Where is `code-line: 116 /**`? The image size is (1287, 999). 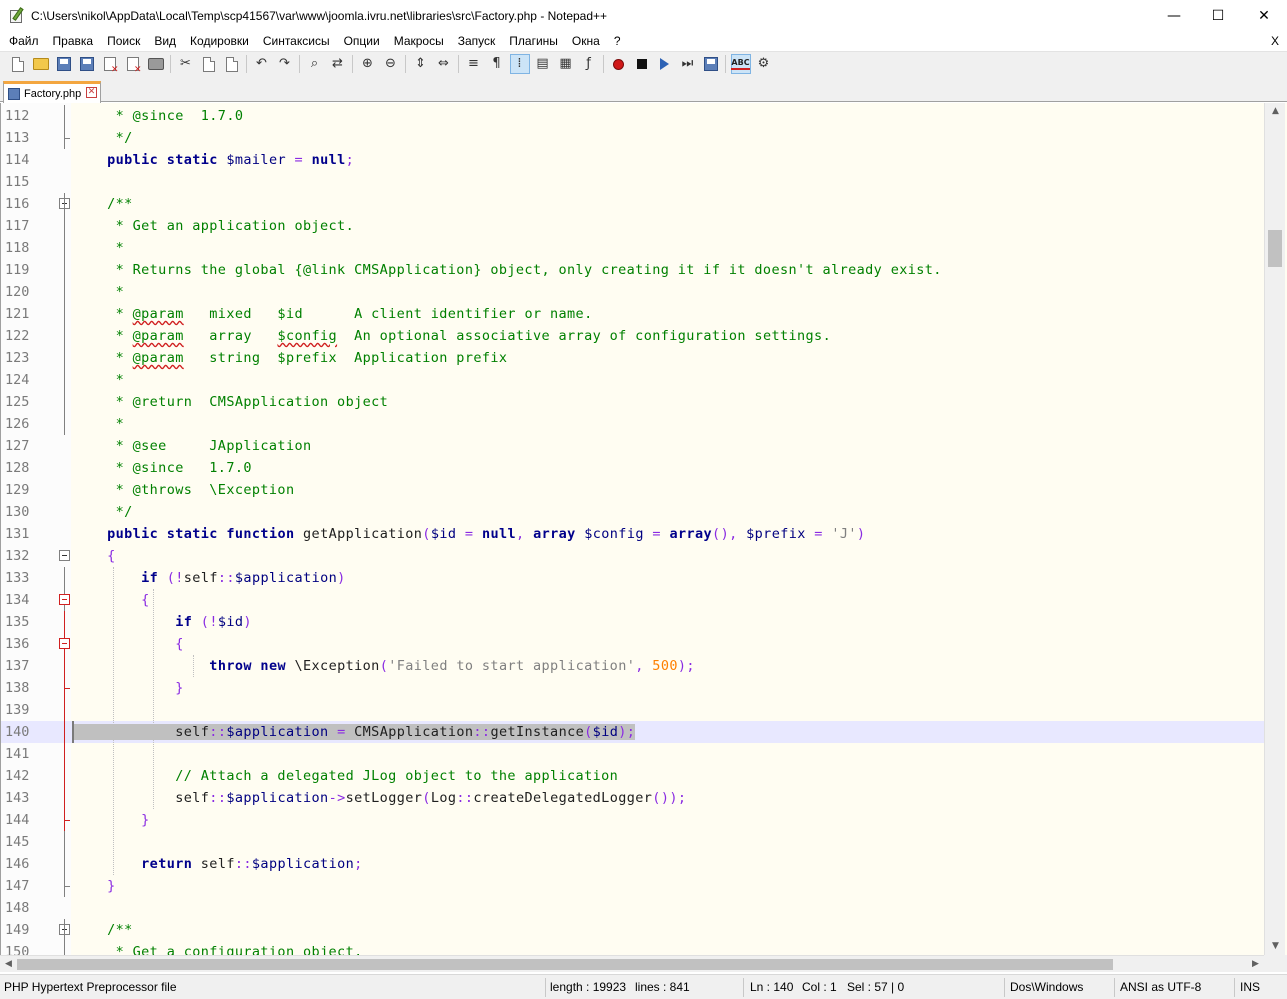 code-line: 116 /** is located at coordinates (633, 204).